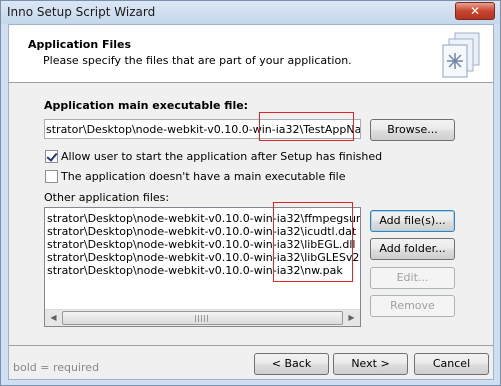  What do you see at coordinates (313, 242) in the screenshot?
I see `file-names-highlight` at bounding box center [313, 242].